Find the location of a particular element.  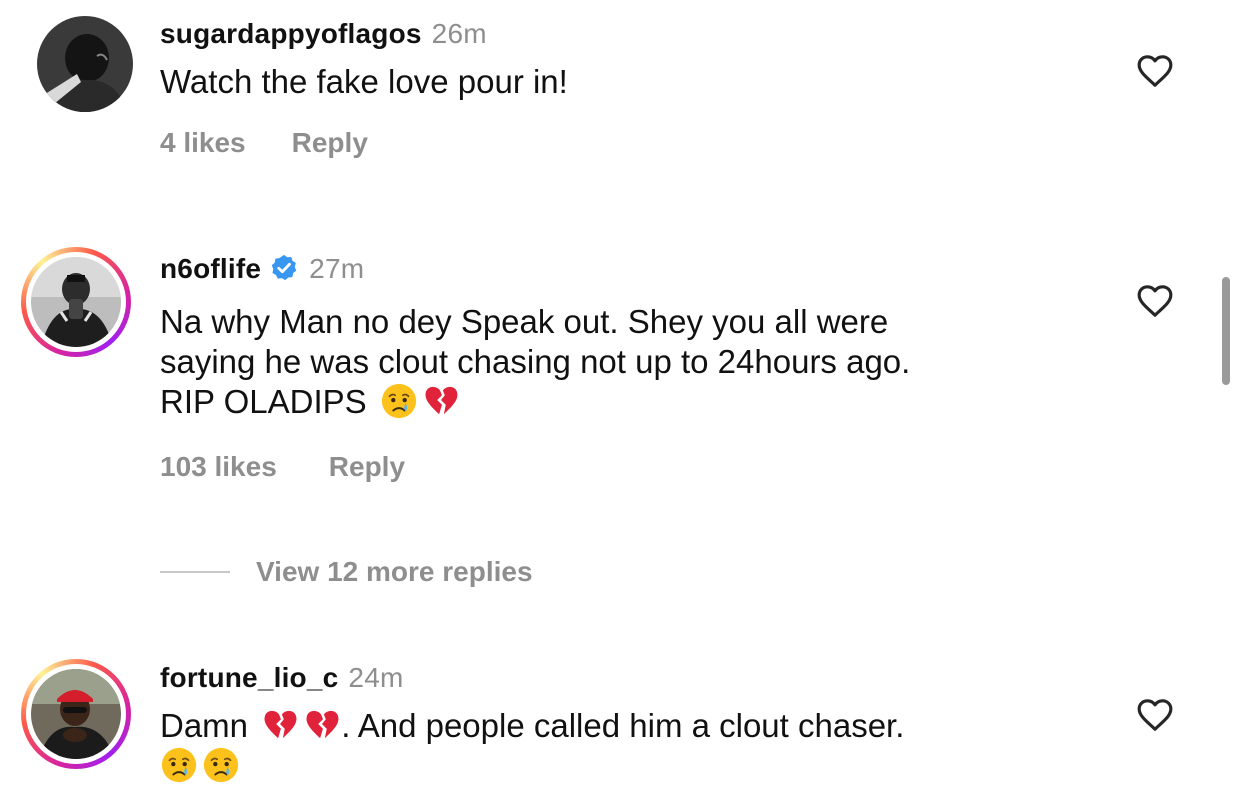

timestamp: 24m is located at coordinates (376, 677).